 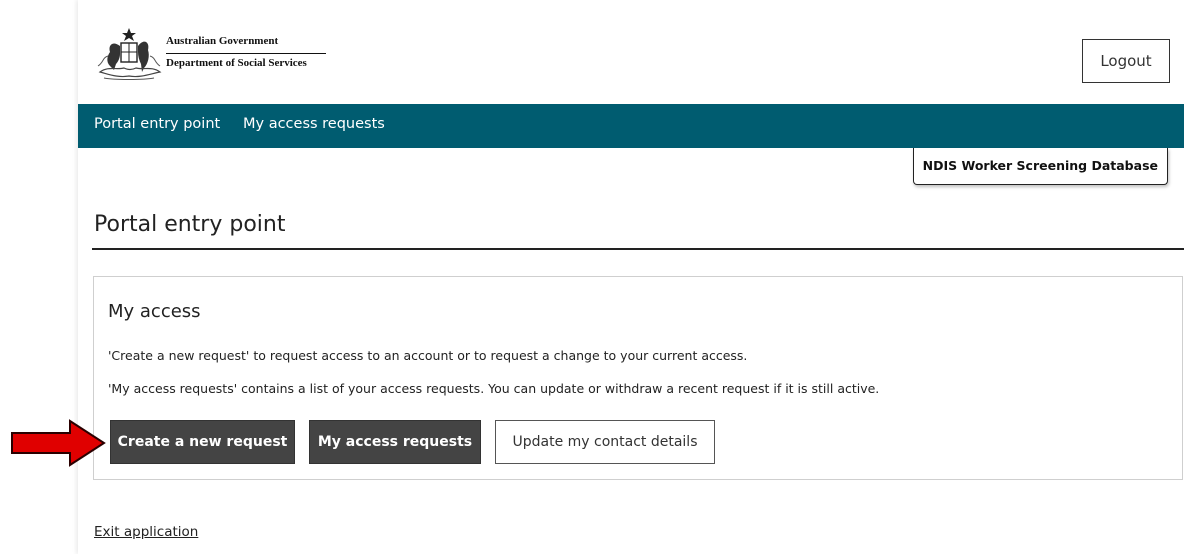 What do you see at coordinates (631, 126) in the screenshot?
I see `main-nav: Portal entry point My access requests` at bounding box center [631, 126].